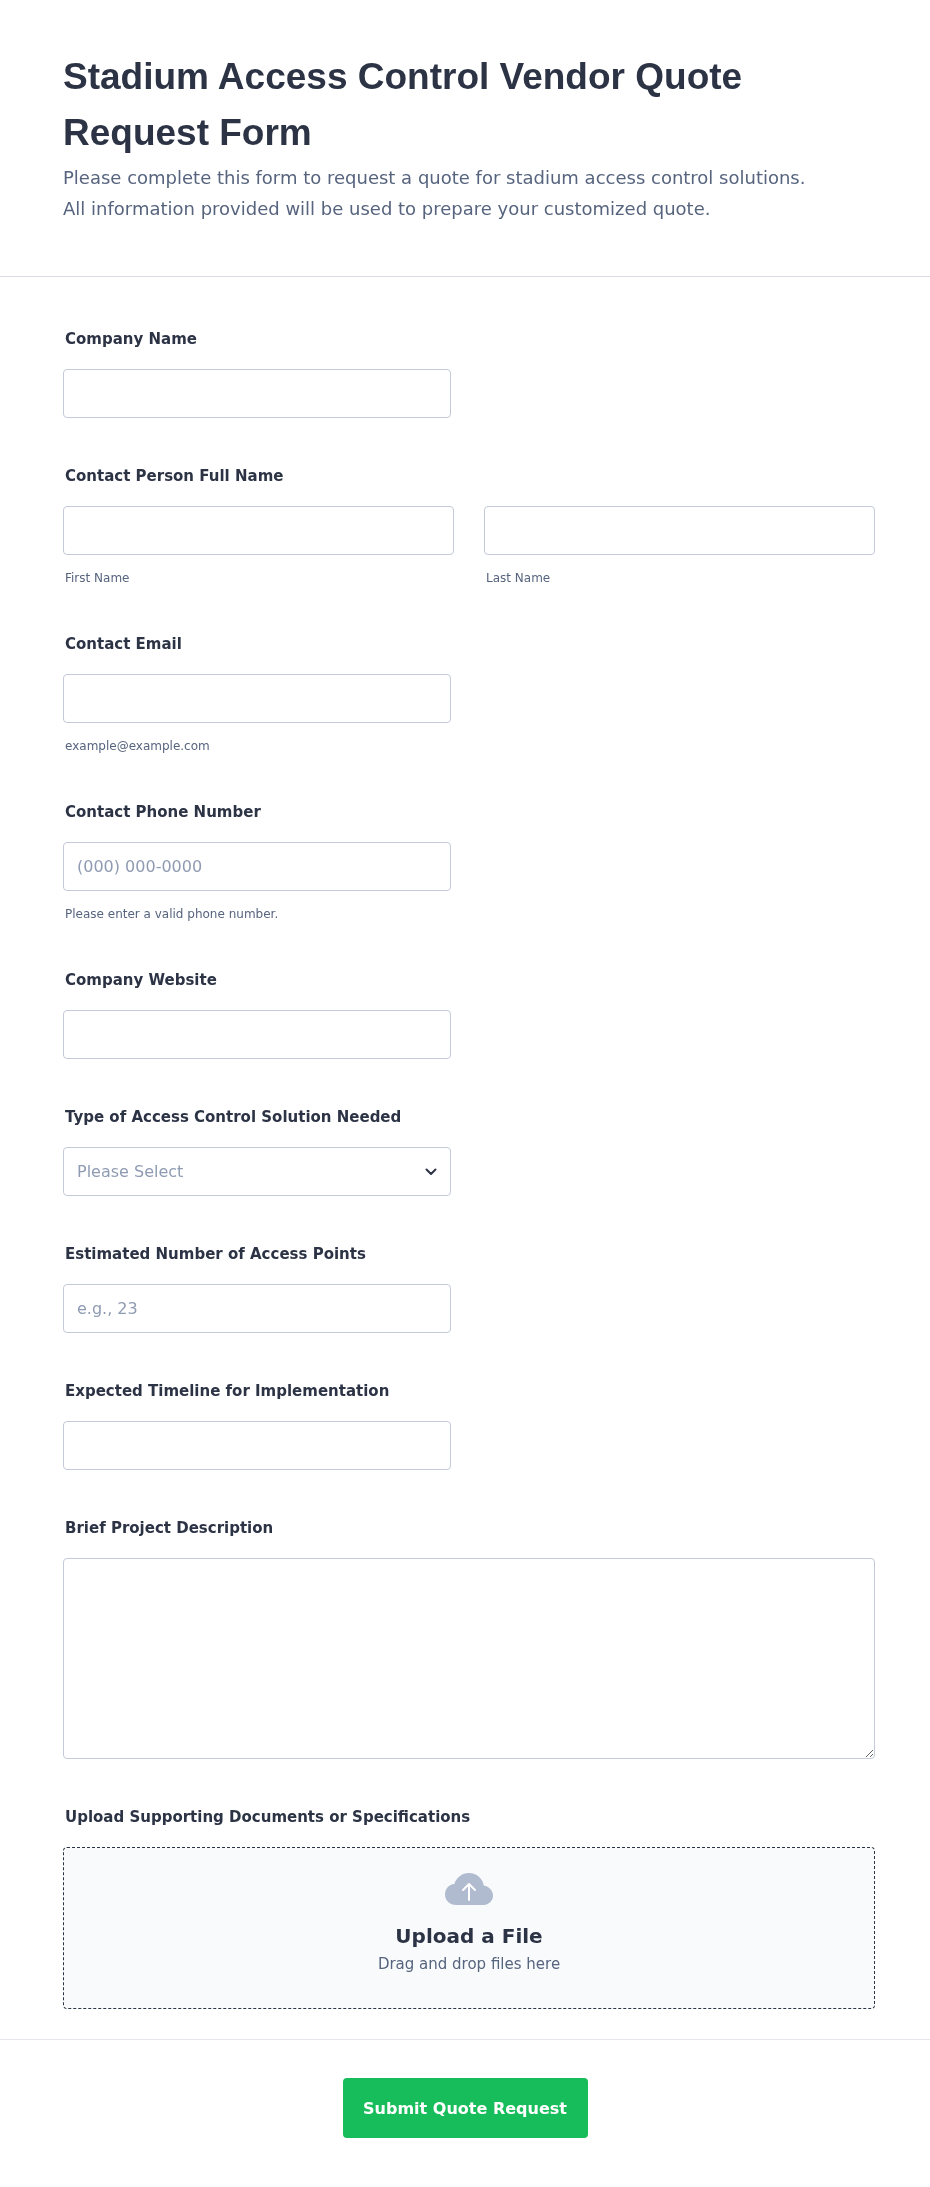 The width and height of the screenshot is (930, 2187). Describe the element at coordinates (434, 193) in the screenshot. I see `form-description: Please complete this form to request a quote for stadium access control solutions. All information provided will be used to prepare your customized quote.` at that location.